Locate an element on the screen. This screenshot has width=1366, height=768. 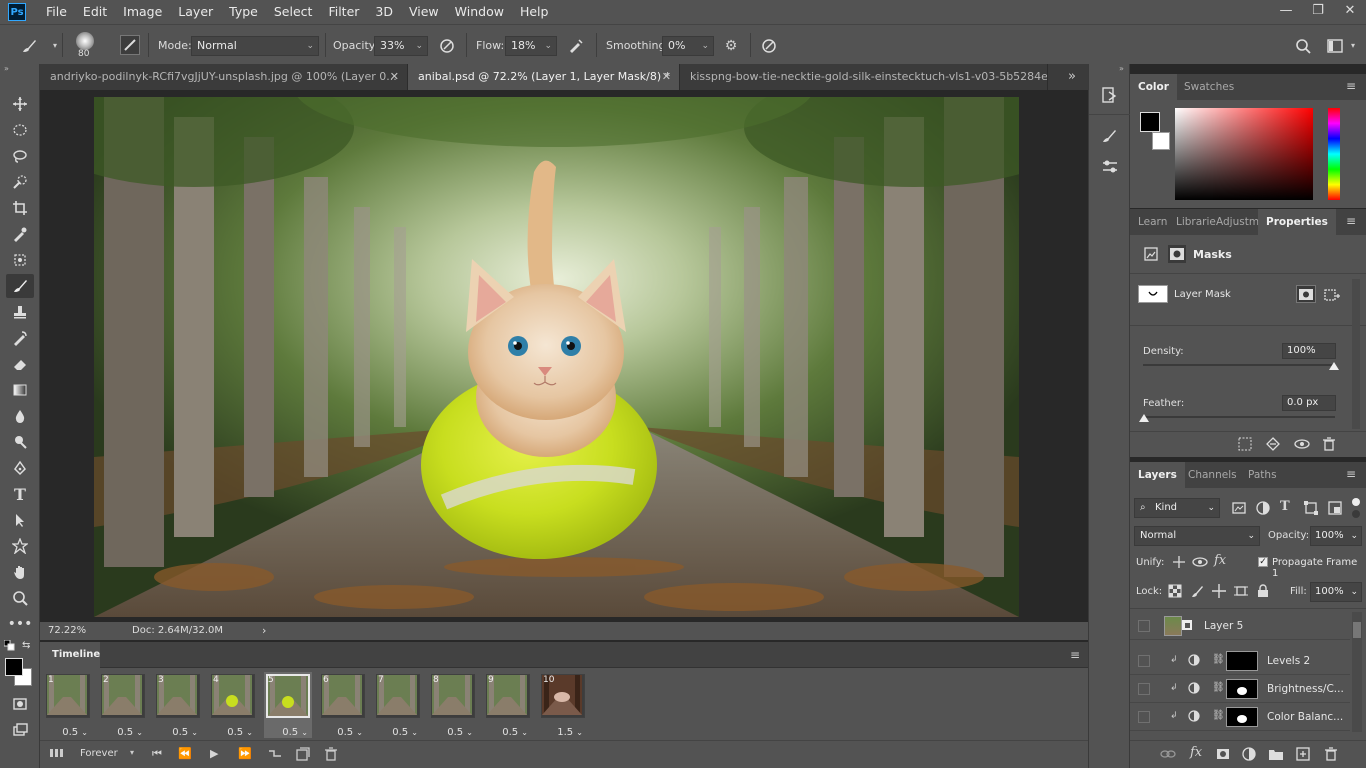
layer-row: ↲ ⛓ Levels 2 is located at coordinates (1240, 661).